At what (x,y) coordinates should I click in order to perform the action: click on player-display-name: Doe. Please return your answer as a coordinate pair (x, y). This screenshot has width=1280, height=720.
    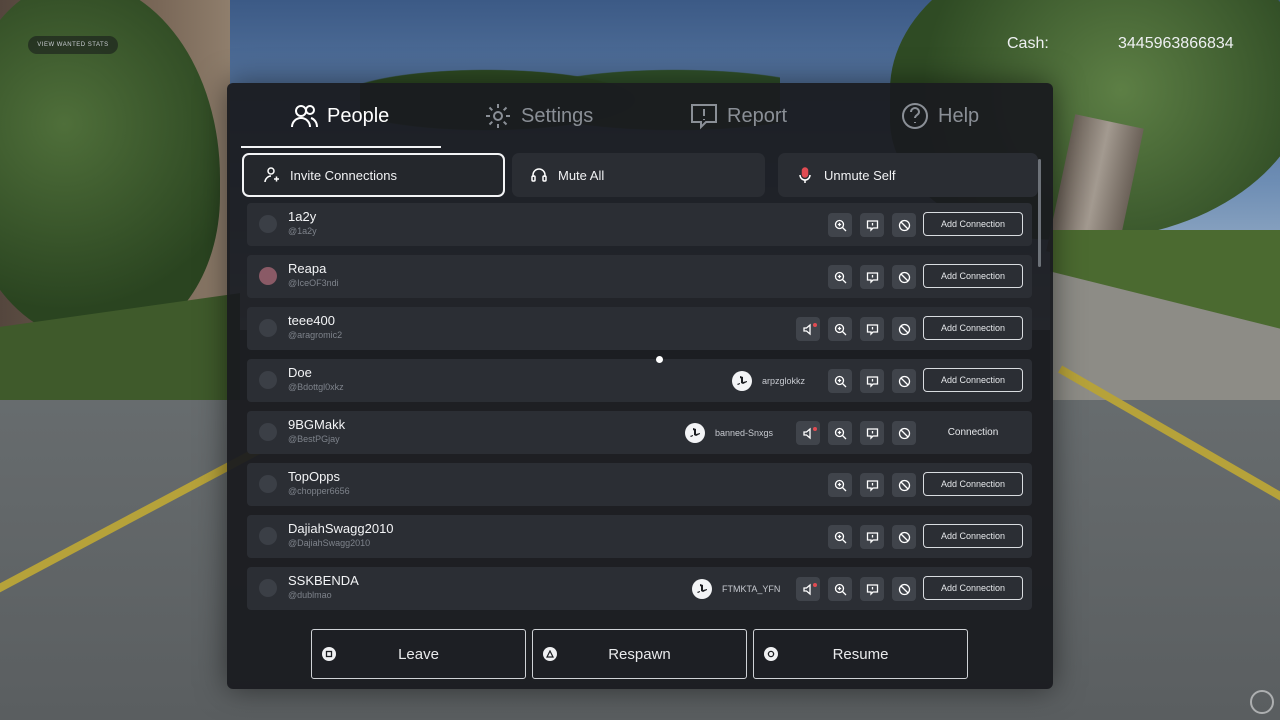
    Looking at the image, I should click on (300, 372).